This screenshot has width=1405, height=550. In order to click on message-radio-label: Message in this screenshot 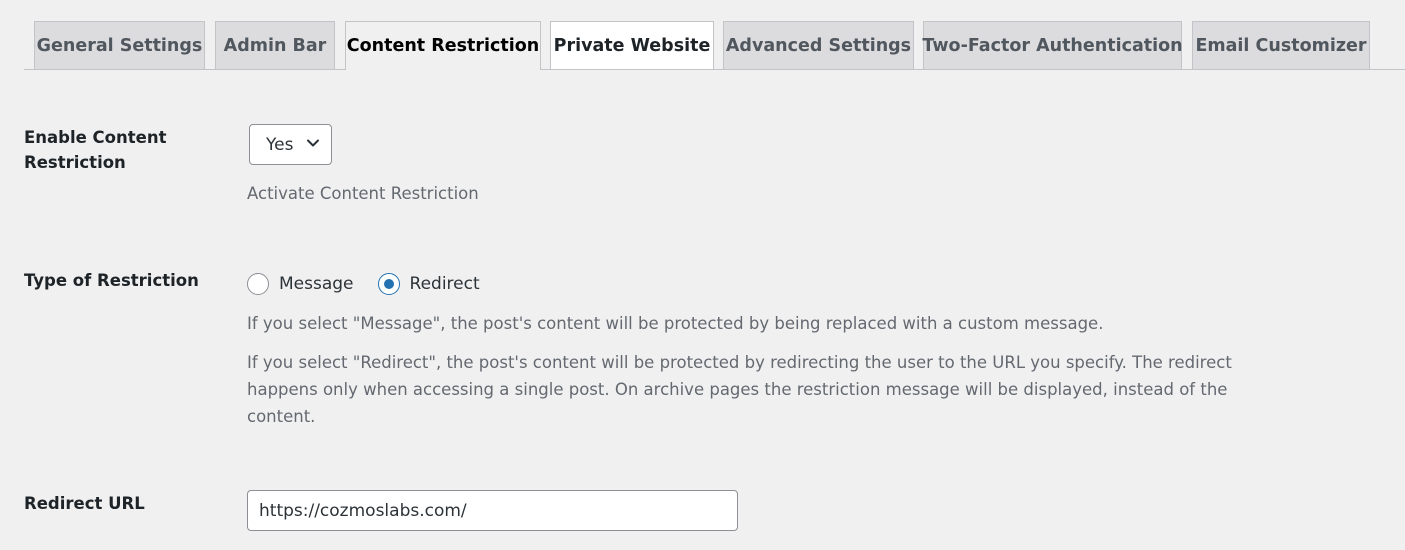, I will do `click(316, 284)`.